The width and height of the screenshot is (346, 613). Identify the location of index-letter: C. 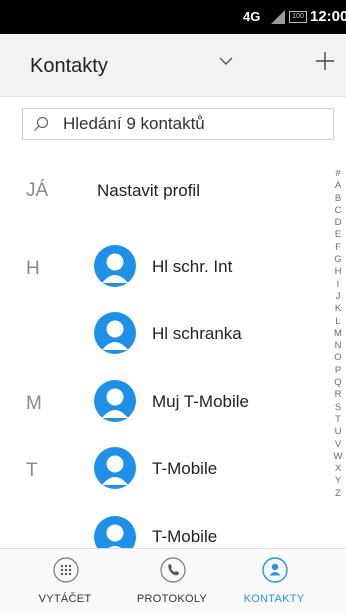
(338, 211).